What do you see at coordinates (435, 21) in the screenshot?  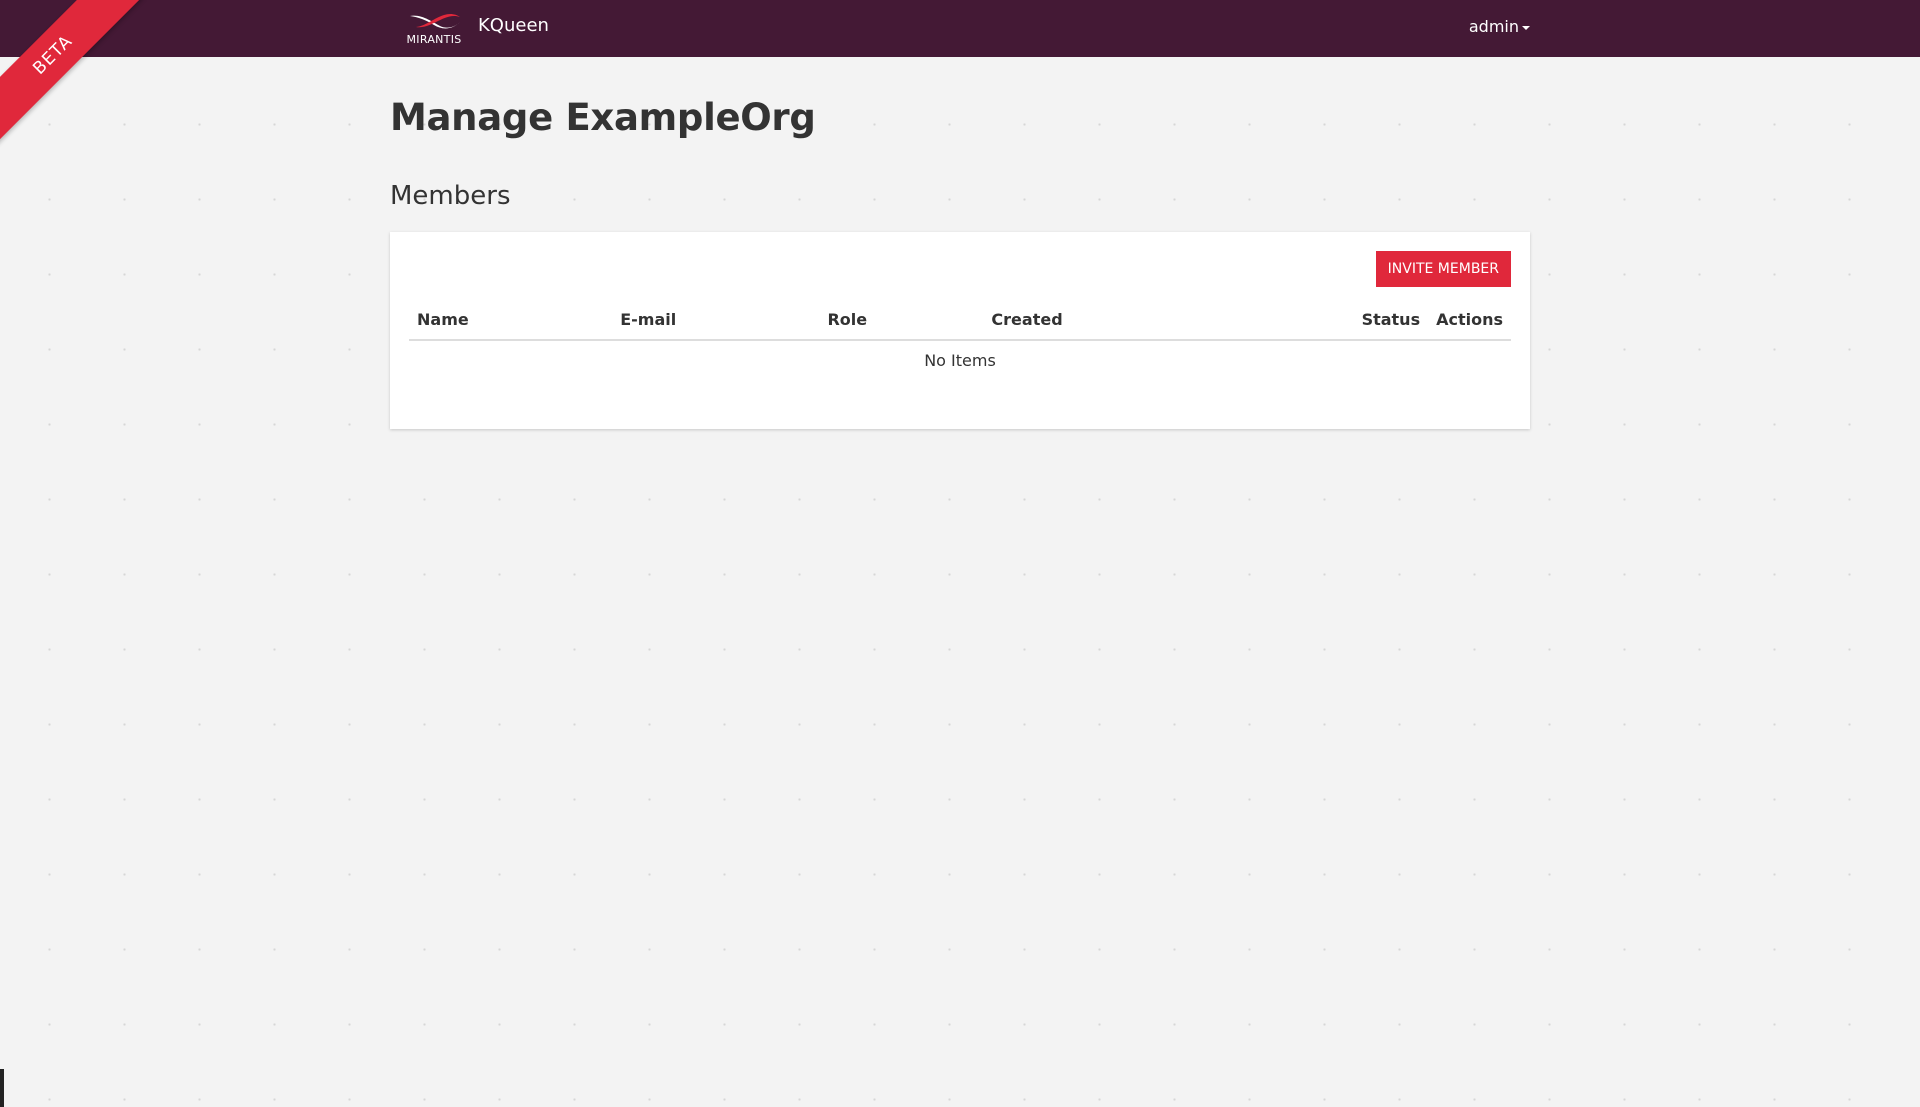 I see `mirantis-logo-icon` at bounding box center [435, 21].